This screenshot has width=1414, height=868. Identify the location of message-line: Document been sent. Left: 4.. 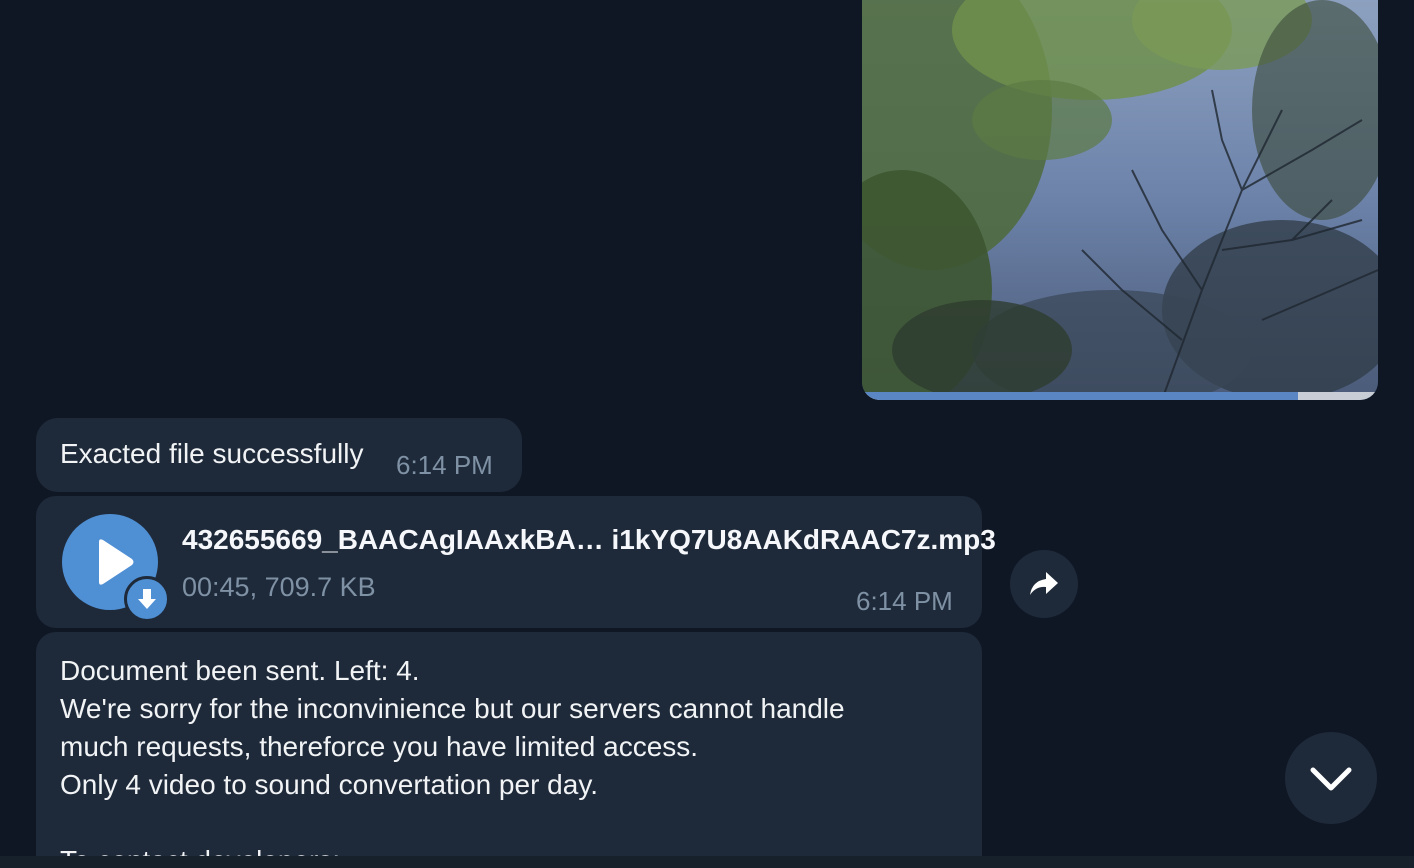
(452, 671).